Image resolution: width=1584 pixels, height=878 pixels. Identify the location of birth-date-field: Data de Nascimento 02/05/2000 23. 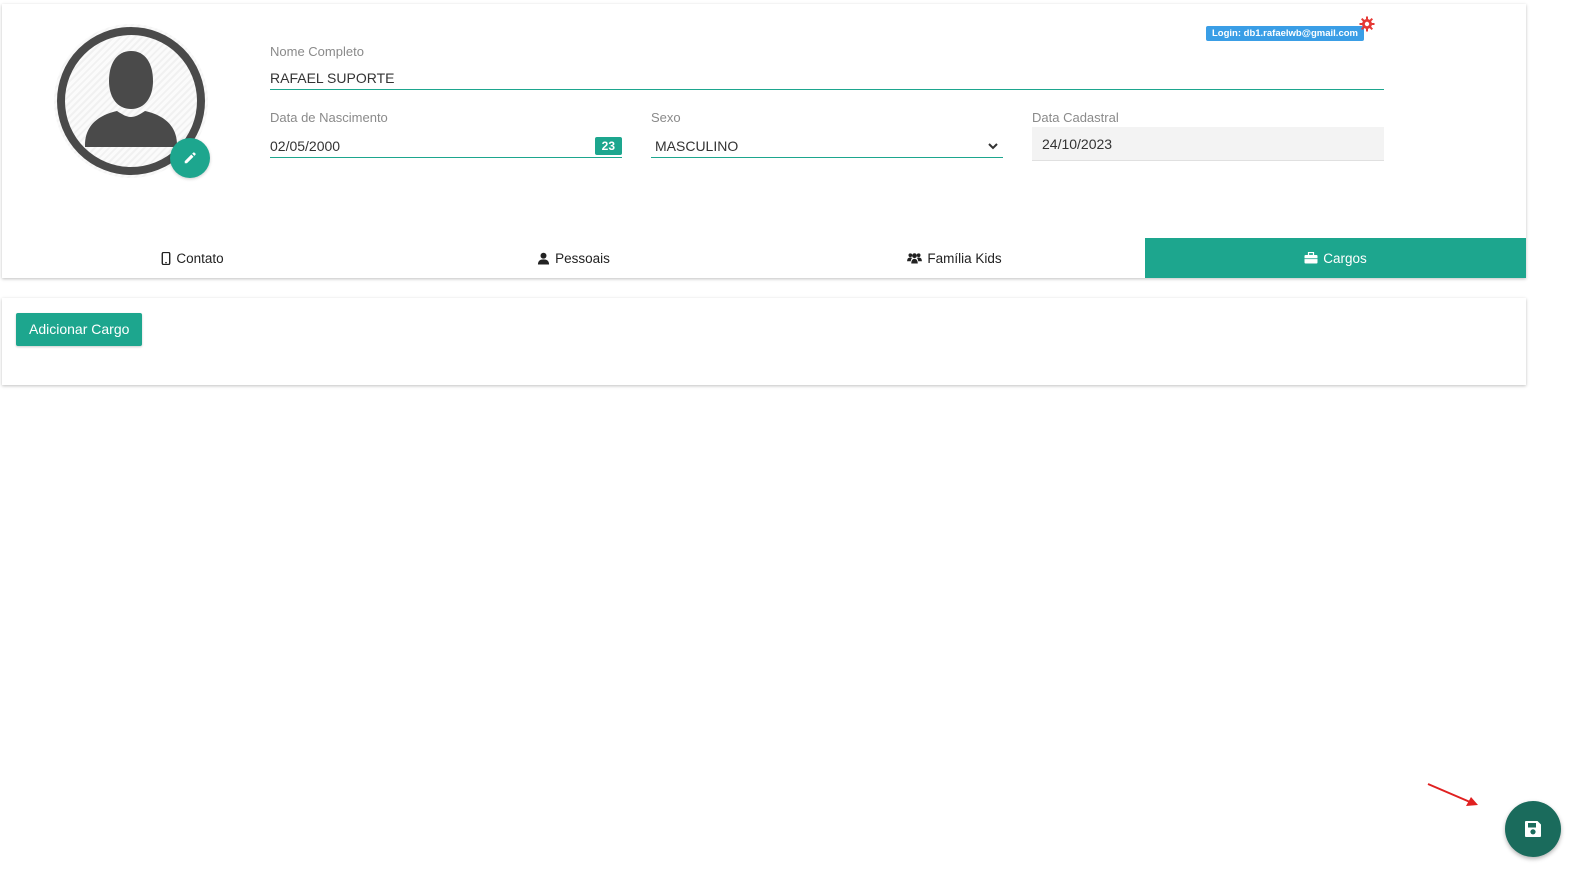
(446, 134).